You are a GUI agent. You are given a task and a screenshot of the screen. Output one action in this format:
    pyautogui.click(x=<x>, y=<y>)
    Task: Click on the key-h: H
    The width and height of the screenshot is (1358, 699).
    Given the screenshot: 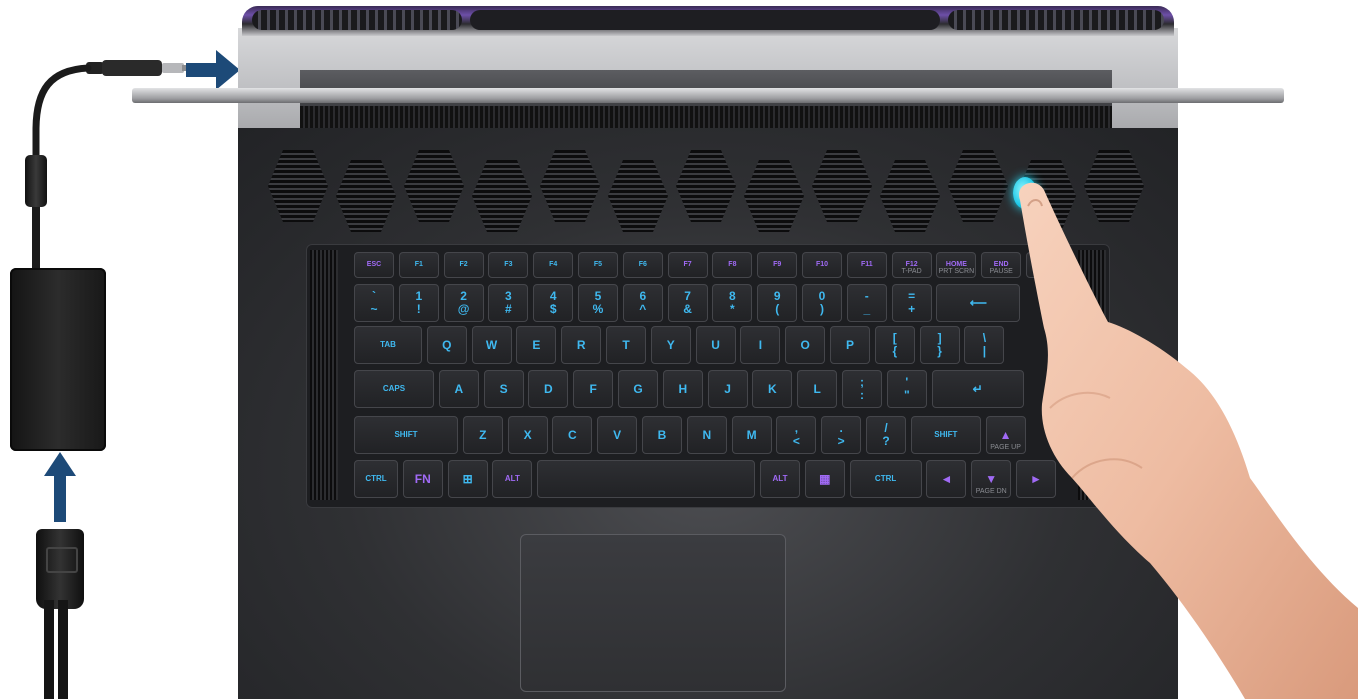 What is the action you would take?
    pyautogui.click(x=682, y=389)
    